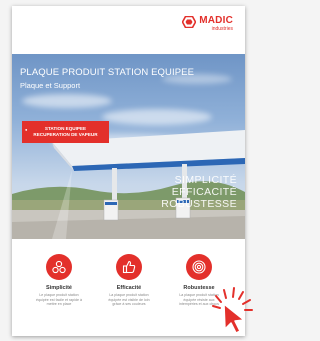 Image resolution: width=320 pixels, height=341 pixels. What do you see at coordinates (59, 267) in the screenshot?
I see `molecules-icon` at bounding box center [59, 267].